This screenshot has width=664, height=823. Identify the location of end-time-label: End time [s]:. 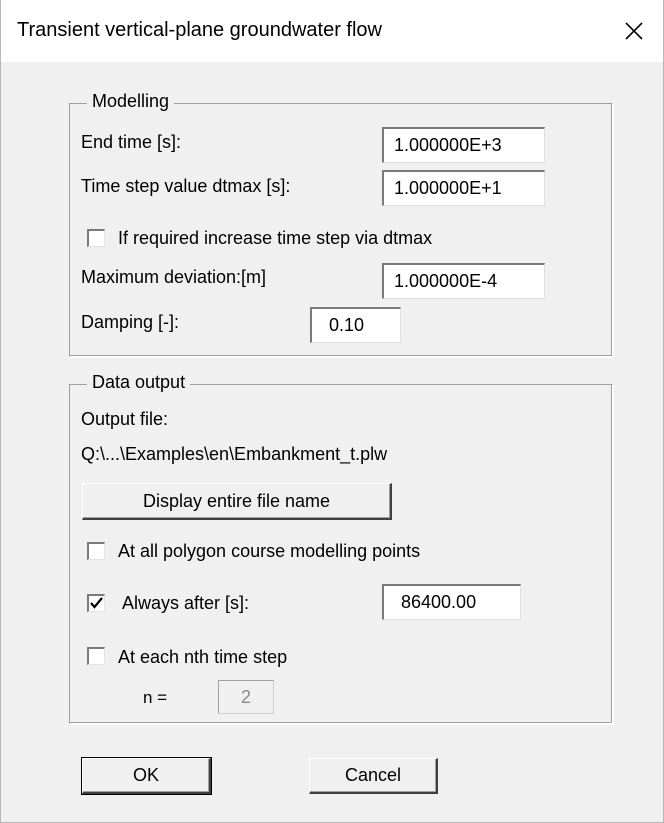
(131, 142).